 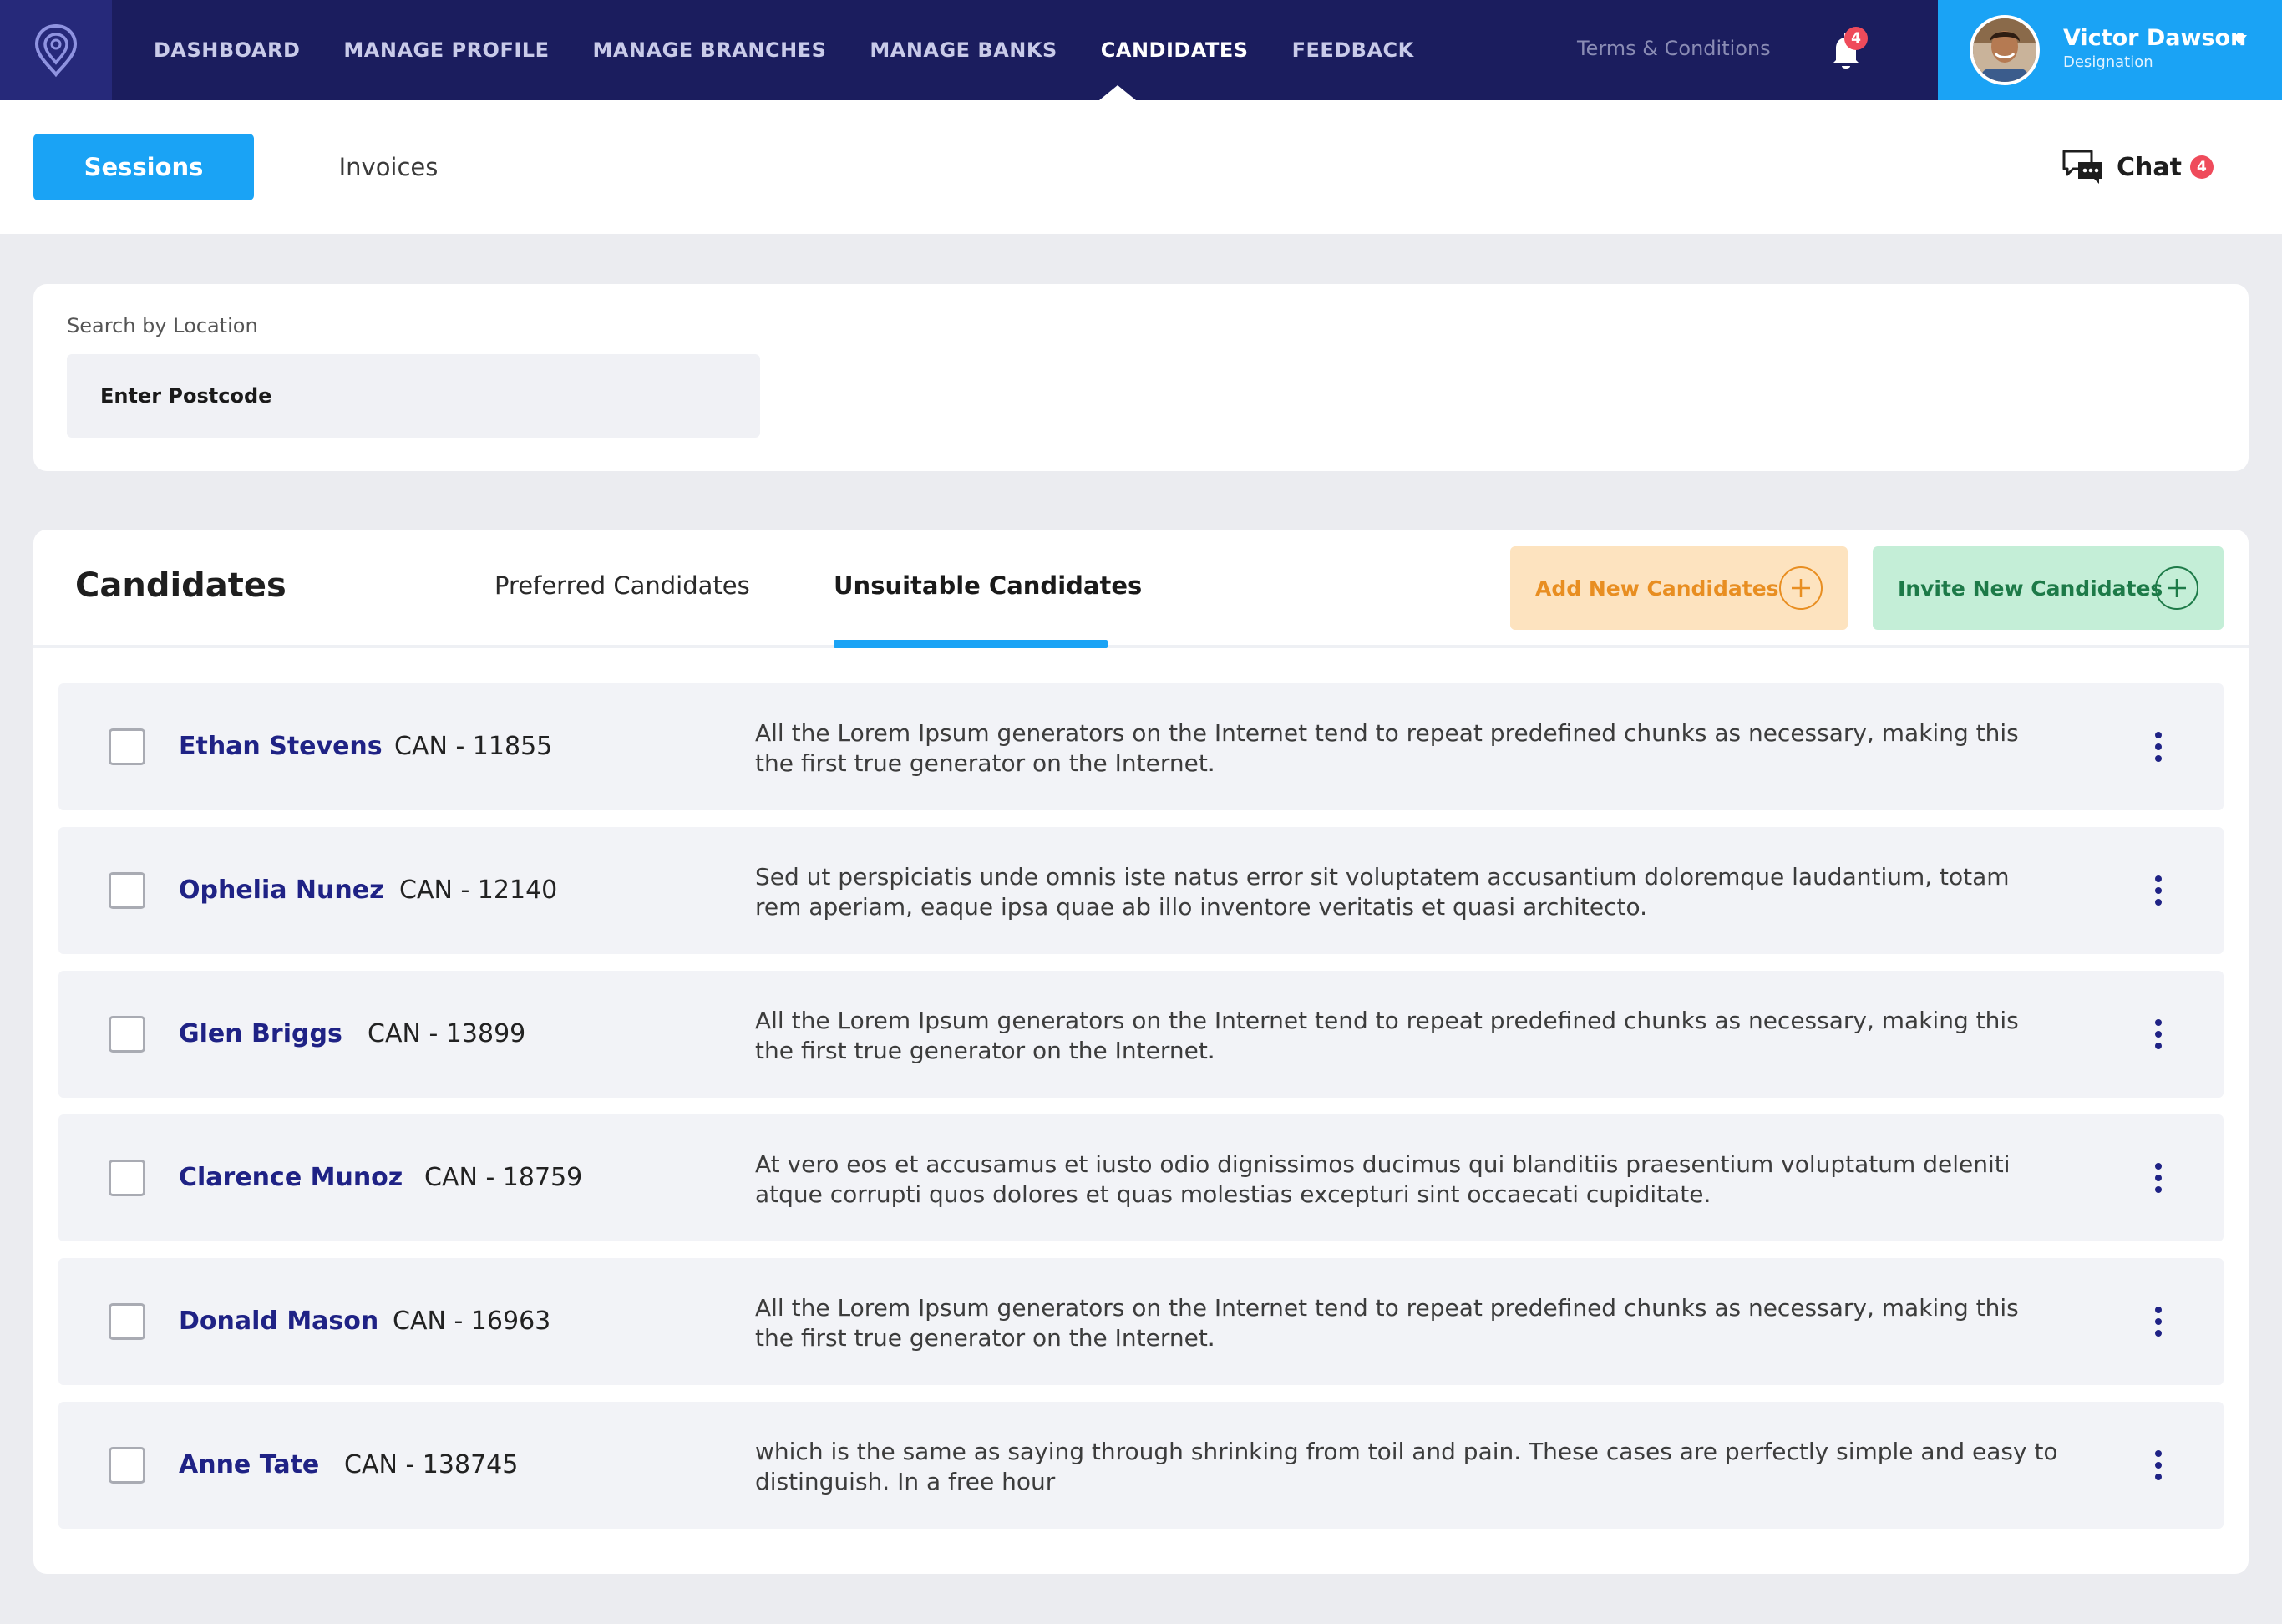 What do you see at coordinates (249, 1464) in the screenshot?
I see `candidate-name: Anne Tate` at bounding box center [249, 1464].